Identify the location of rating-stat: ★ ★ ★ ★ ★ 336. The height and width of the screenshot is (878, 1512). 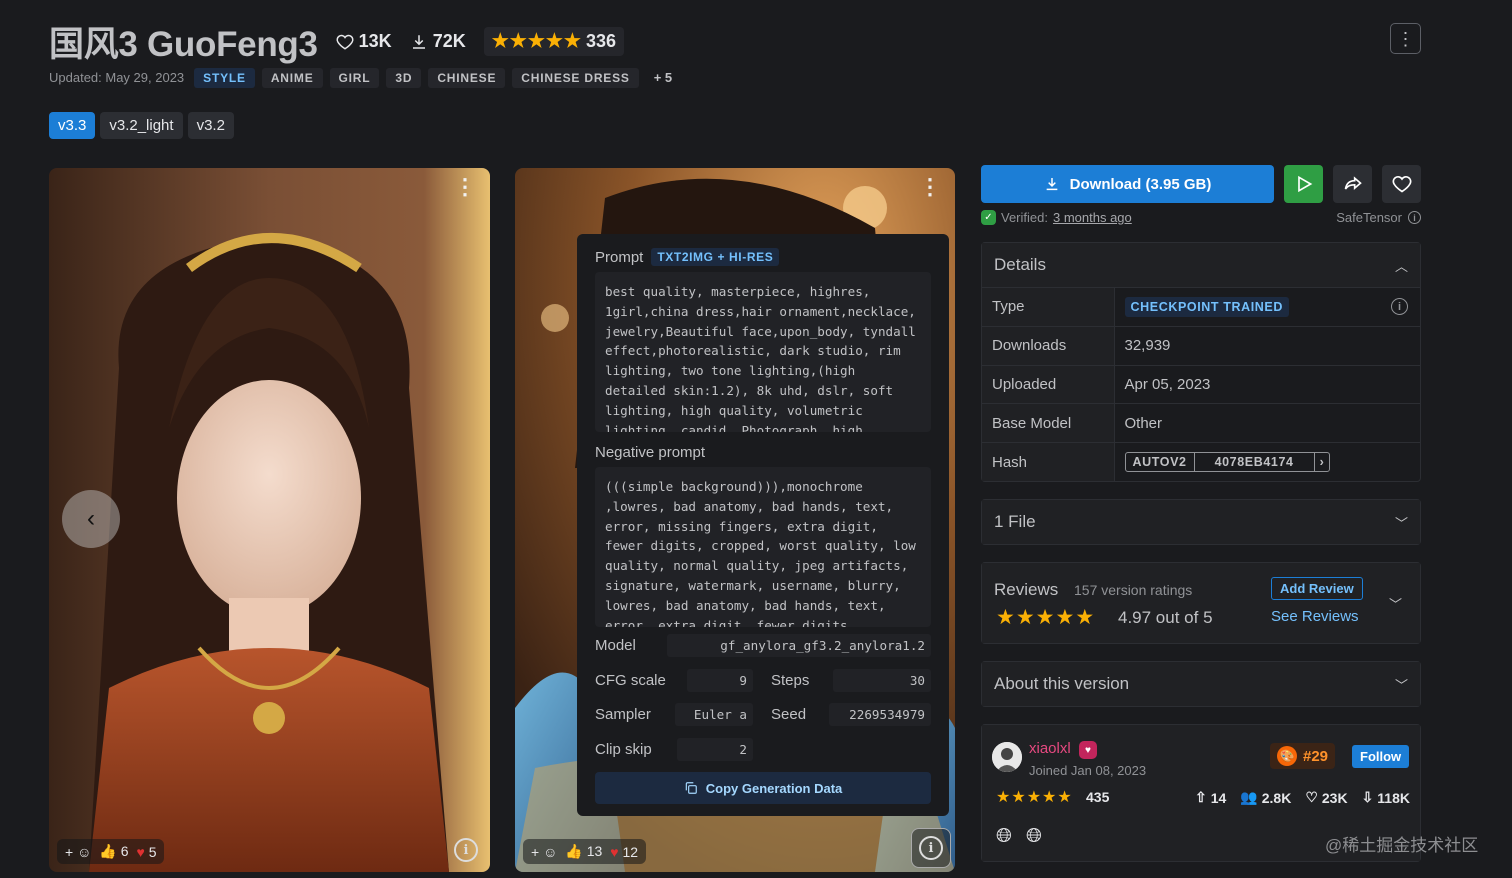
(553, 41).